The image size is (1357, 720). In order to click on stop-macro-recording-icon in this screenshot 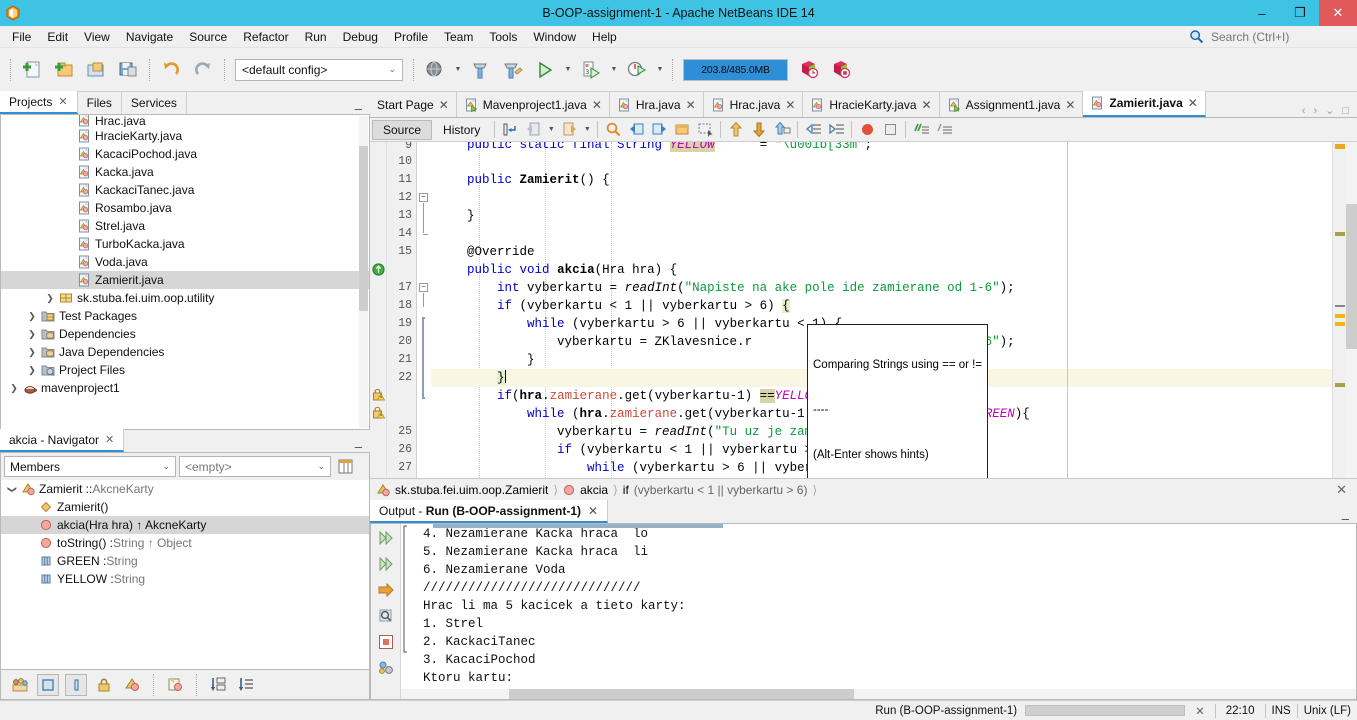, I will do `click(890, 130)`.